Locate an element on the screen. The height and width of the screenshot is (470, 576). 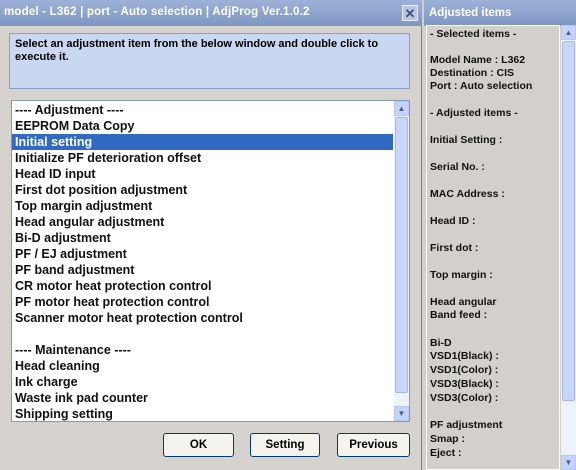
list-item: Scanner motor heat protection control is located at coordinates (202, 318).